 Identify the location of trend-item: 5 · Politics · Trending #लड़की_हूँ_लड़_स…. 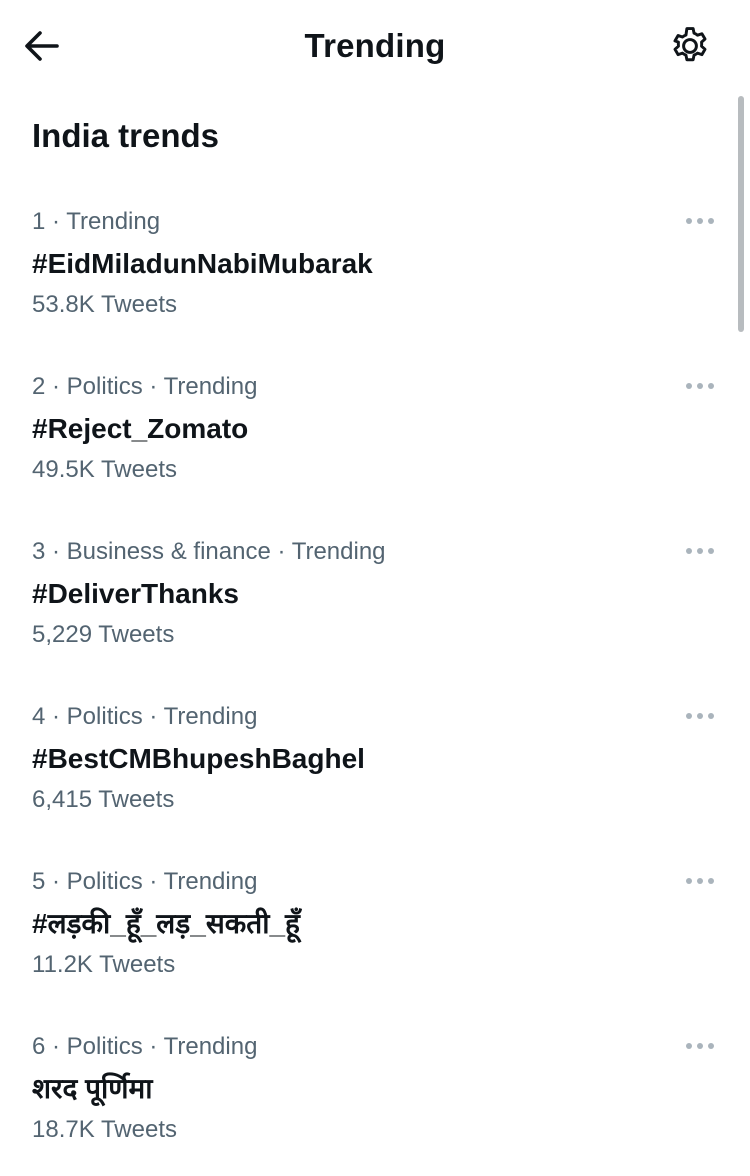
(375, 940).